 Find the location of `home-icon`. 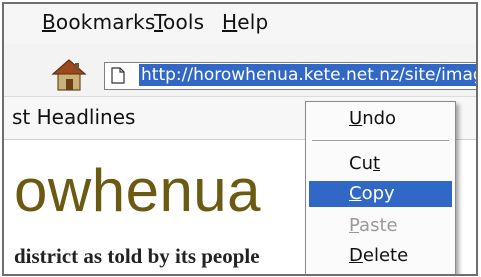

home-icon is located at coordinates (69, 75).